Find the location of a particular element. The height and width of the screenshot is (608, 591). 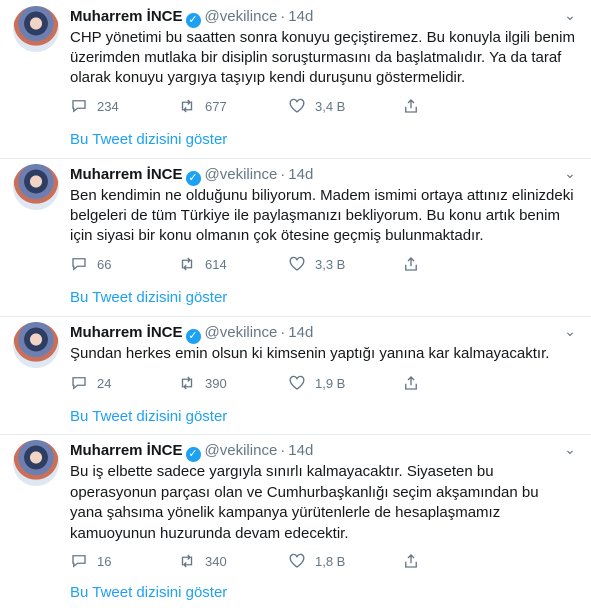

retweet-button: 390 is located at coordinates (202, 383).